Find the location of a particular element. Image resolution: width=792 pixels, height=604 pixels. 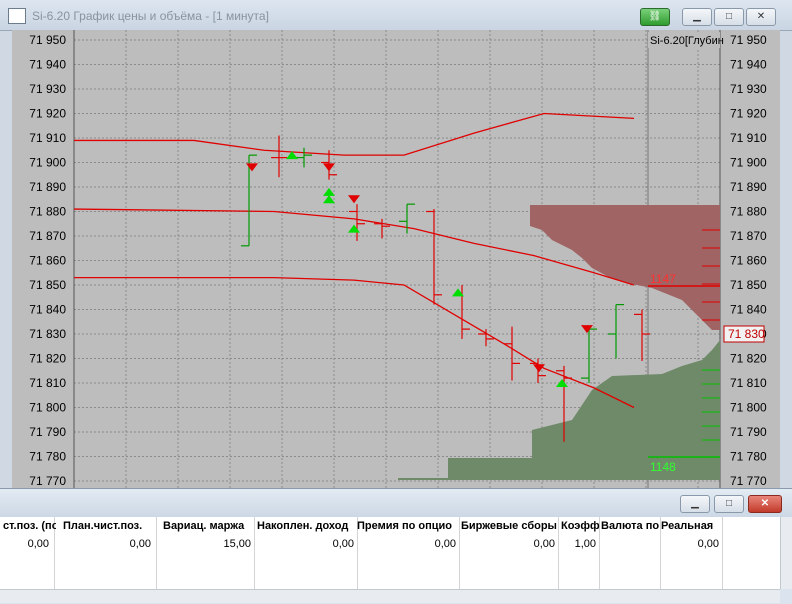

y-tick-label-left: 71 840 is located at coordinates (47, 310).